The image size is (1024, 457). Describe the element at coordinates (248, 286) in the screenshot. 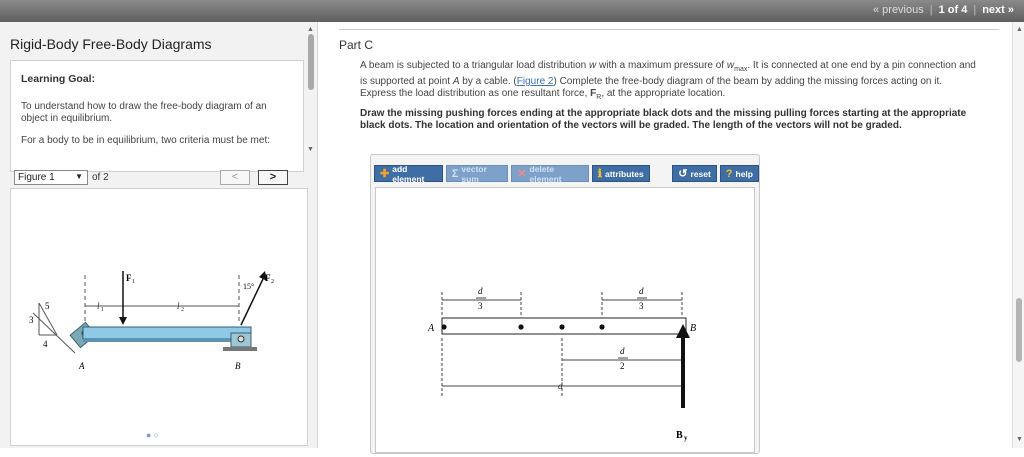

I see `label-angle: 15°` at that location.